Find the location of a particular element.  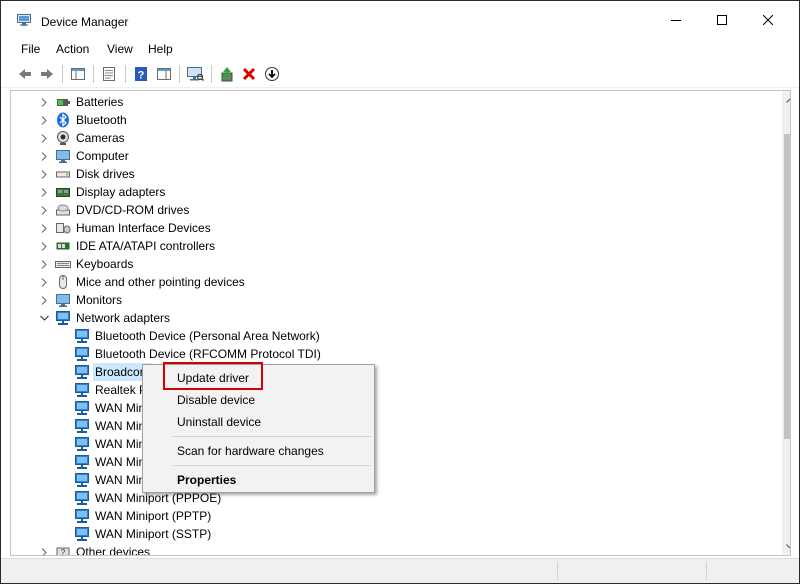

tree-device: Bluetooth Device (Personal Area Network) is located at coordinates (197, 336).